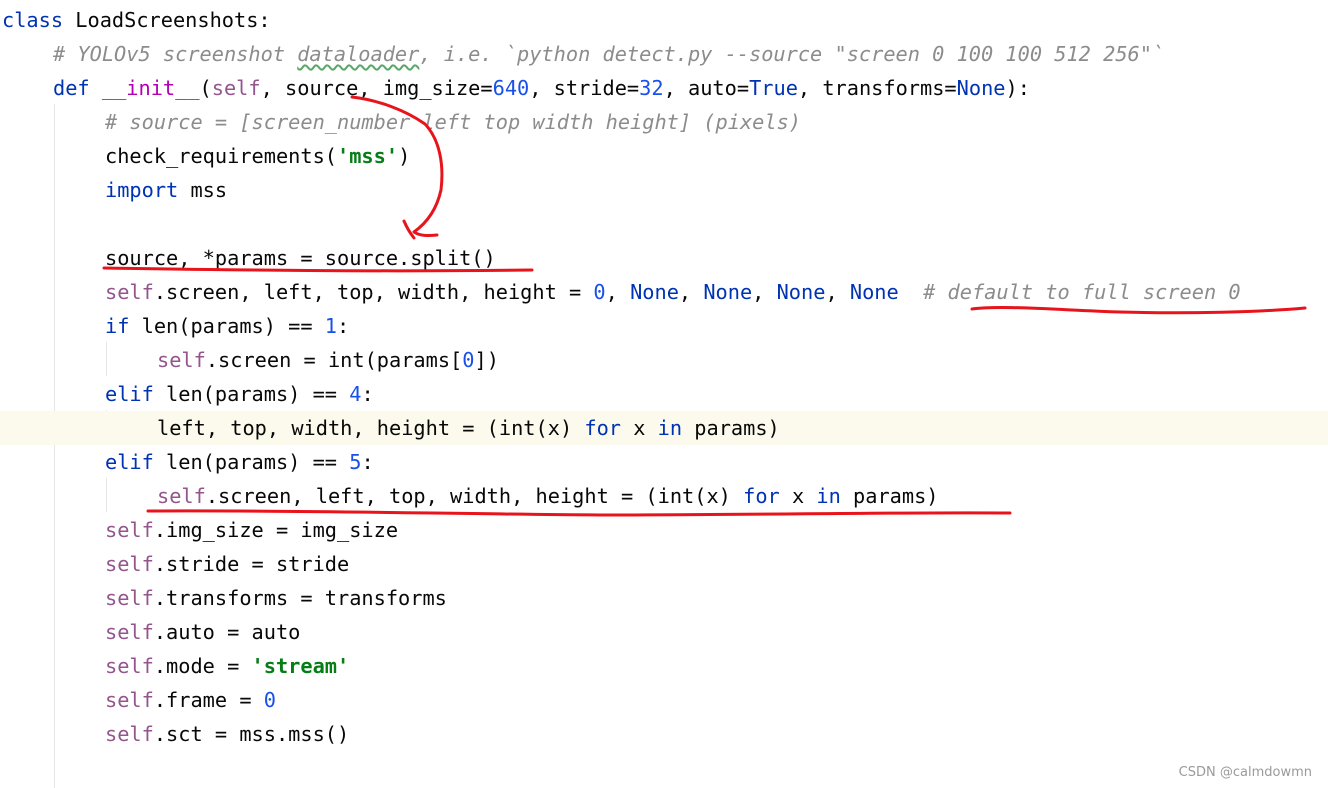 This screenshot has width=1328, height=788. Describe the element at coordinates (331, 326) in the screenshot. I see `number: 1` at that location.